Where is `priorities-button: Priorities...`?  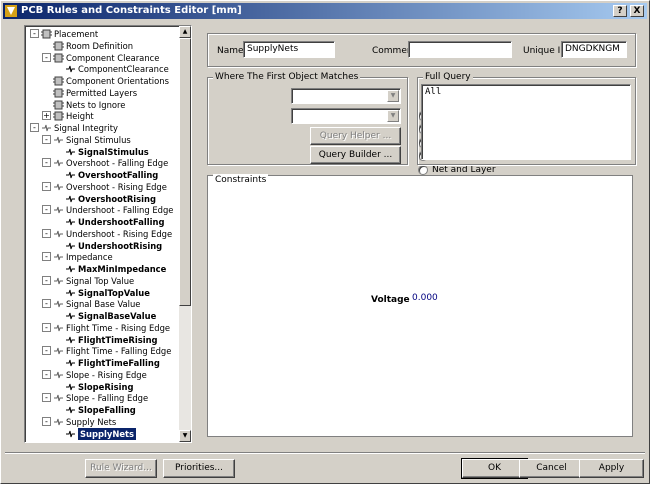
priorities-button: Priorities... is located at coordinates (199, 468).